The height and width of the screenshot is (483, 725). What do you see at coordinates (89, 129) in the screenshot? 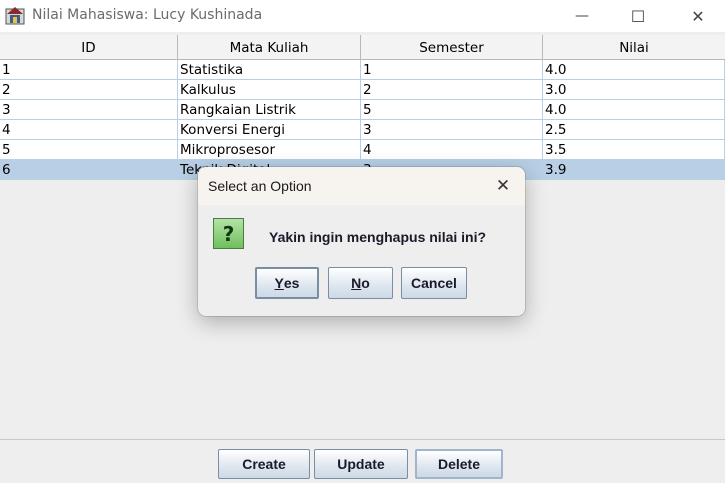
I see `cell-id: 4` at bounding box center [89, 129].